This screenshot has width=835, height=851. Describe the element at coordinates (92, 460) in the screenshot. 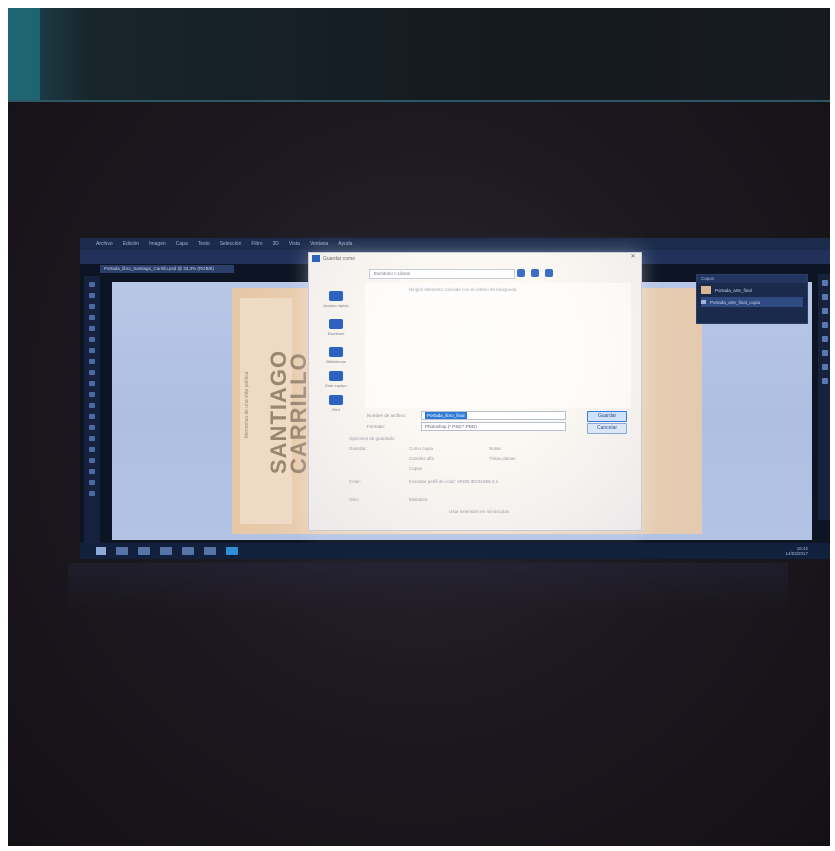

I see `path-select-tool-icon` at that location.